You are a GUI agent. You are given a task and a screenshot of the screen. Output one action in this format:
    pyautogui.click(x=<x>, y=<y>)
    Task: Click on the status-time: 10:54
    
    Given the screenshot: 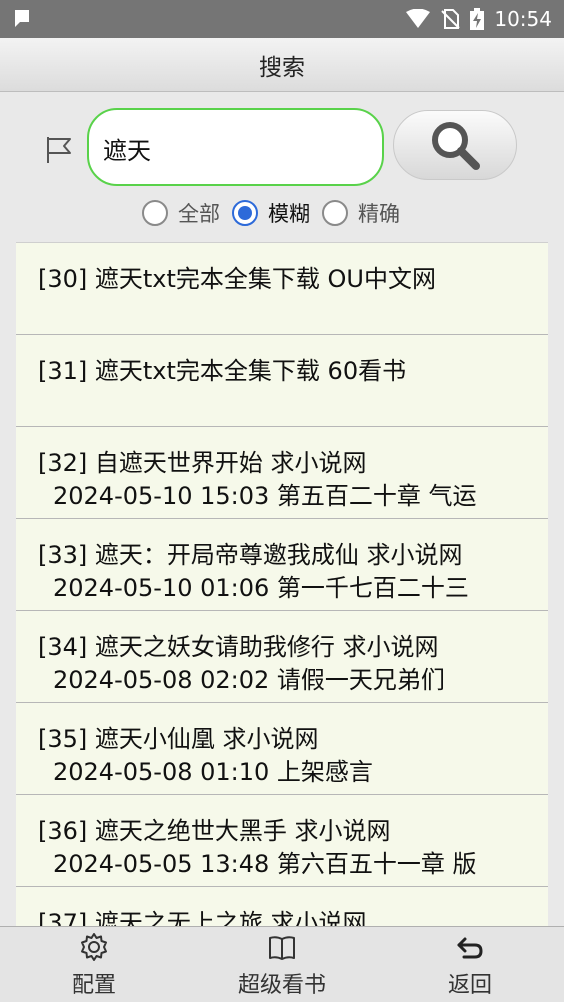 What is the action you would take?
    pyautogui.click(x=523, y=19)
    